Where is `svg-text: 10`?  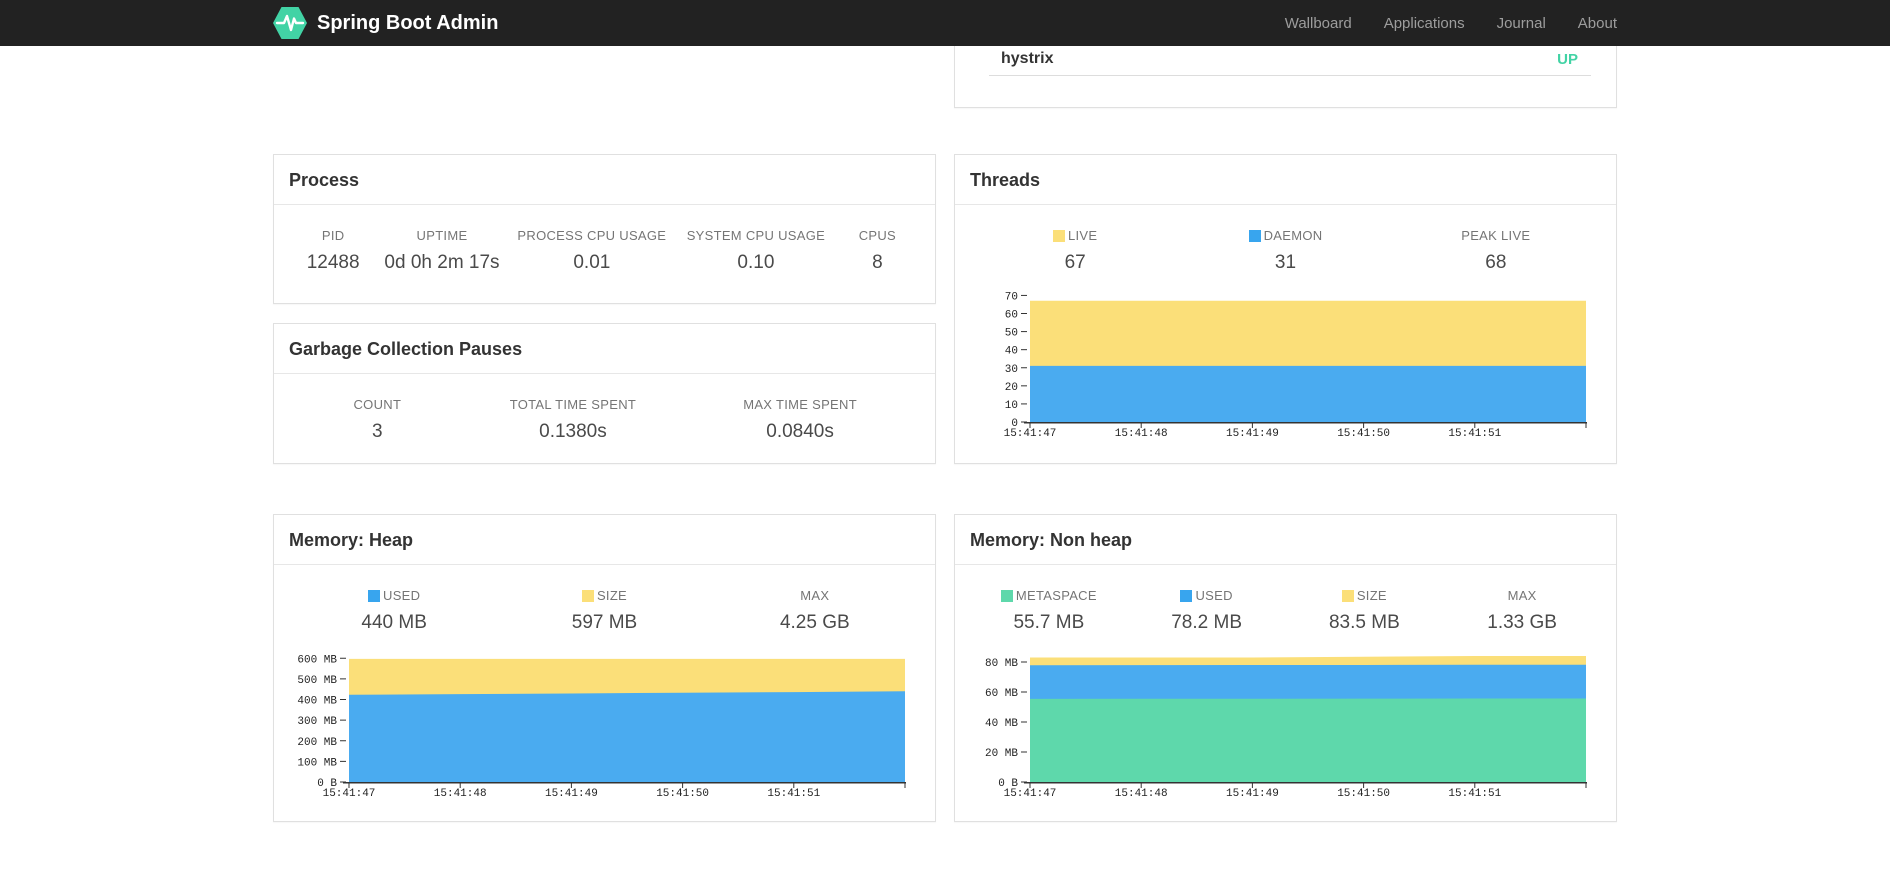
svg-text: 10 is located at coordinates (1011, 406).